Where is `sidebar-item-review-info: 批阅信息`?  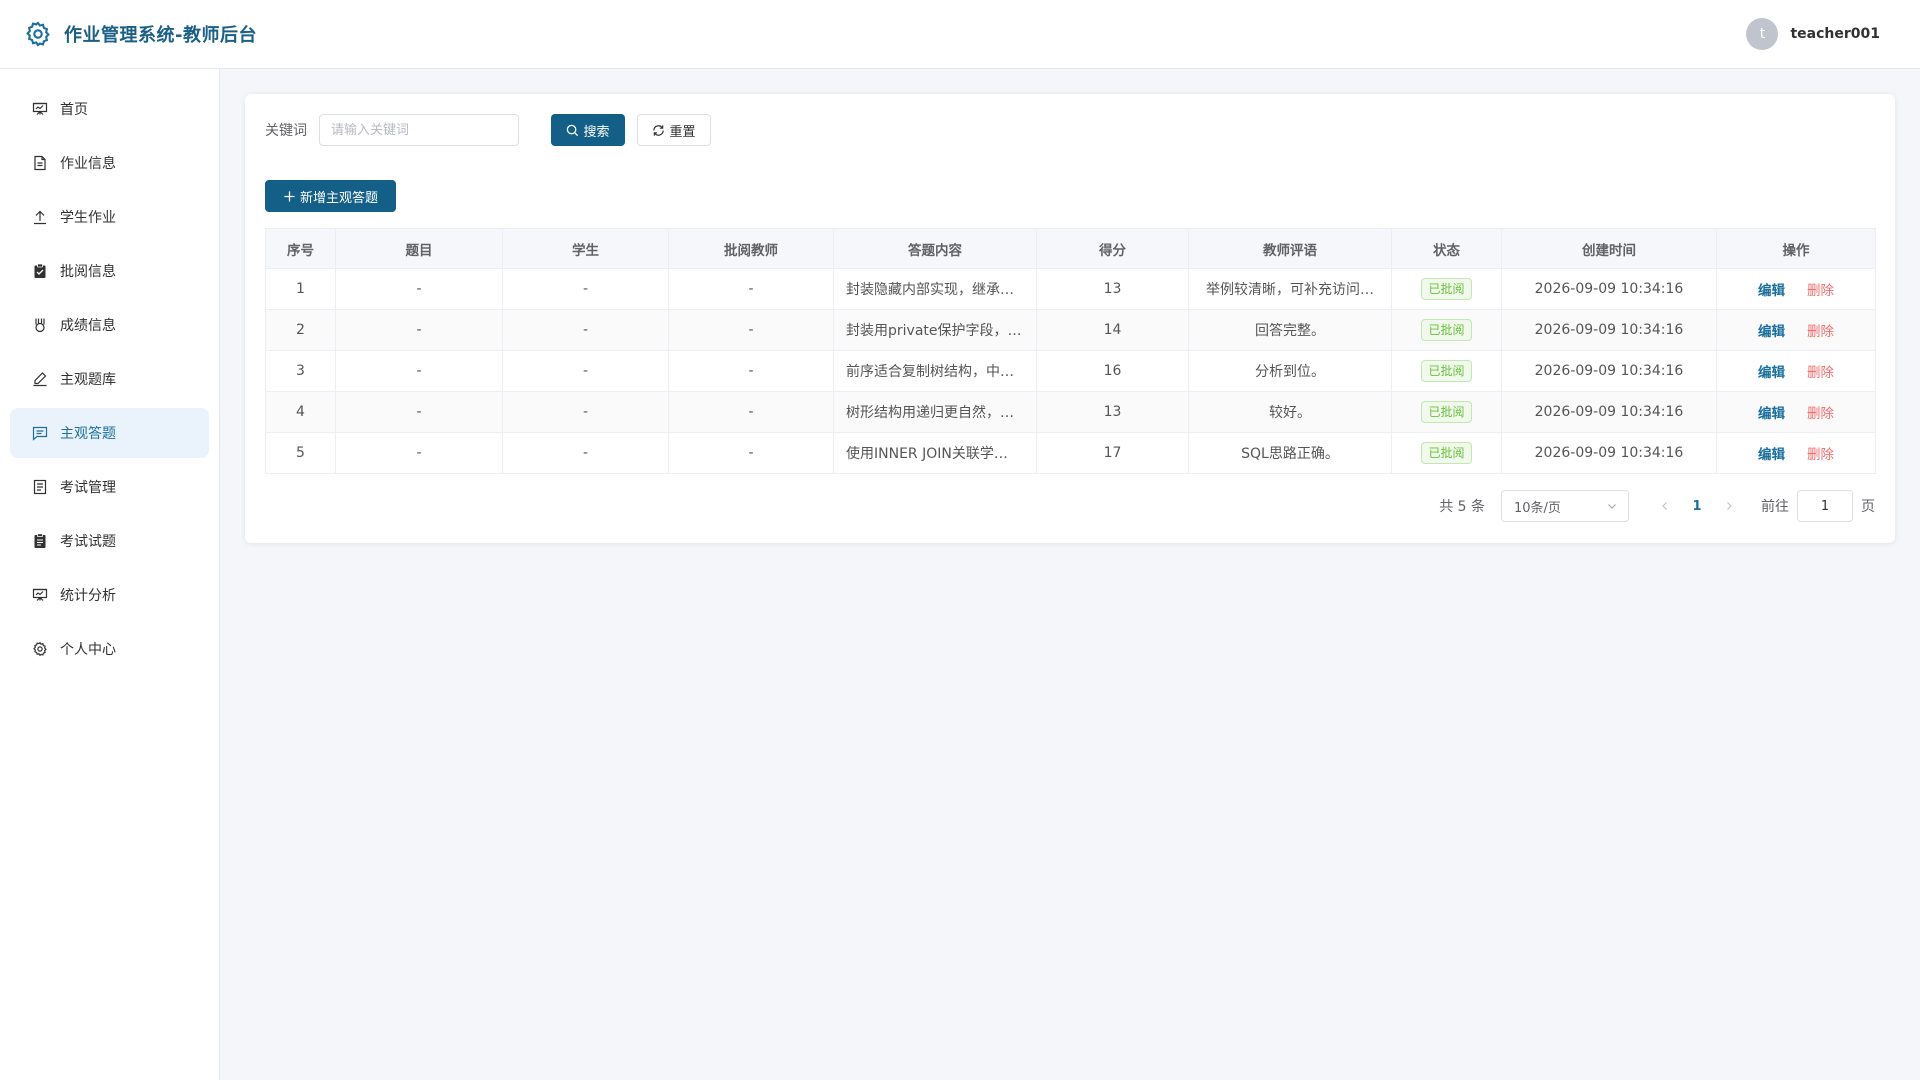
sidebar-item-review-info: 批阅信息 is located at coordinates (109, 271).